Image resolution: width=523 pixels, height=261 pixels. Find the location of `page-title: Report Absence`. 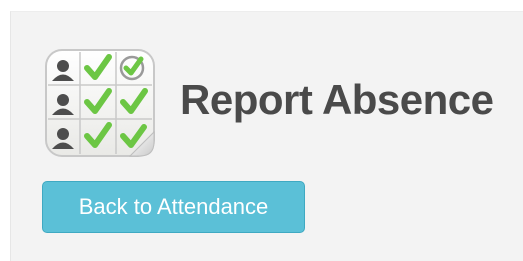

page-title: Report Absence is located at coordinates (337, 99).